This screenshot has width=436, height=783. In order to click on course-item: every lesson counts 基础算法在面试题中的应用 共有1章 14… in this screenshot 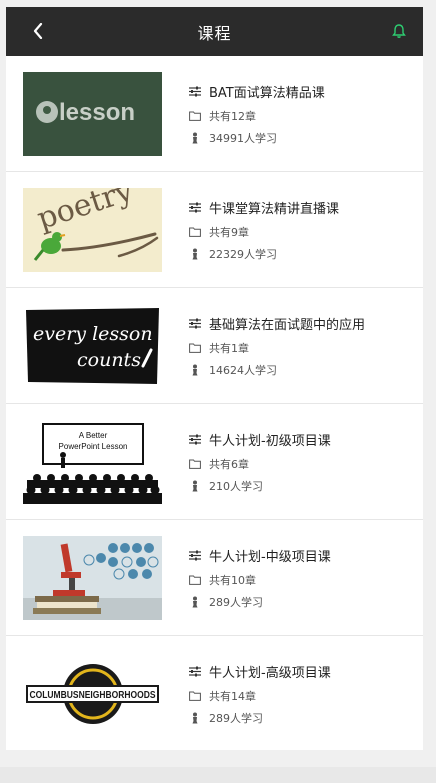, I will do `click(214, 346)`.